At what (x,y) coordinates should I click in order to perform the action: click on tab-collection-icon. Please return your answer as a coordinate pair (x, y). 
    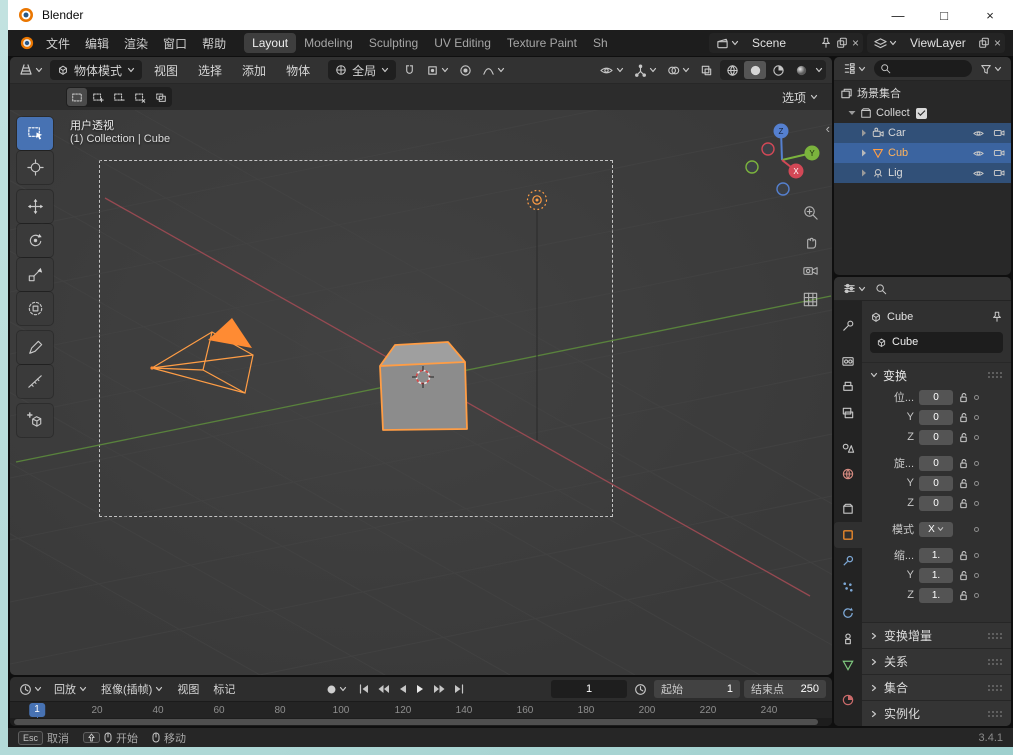
    Looking at the image, I should click on (848, 509).